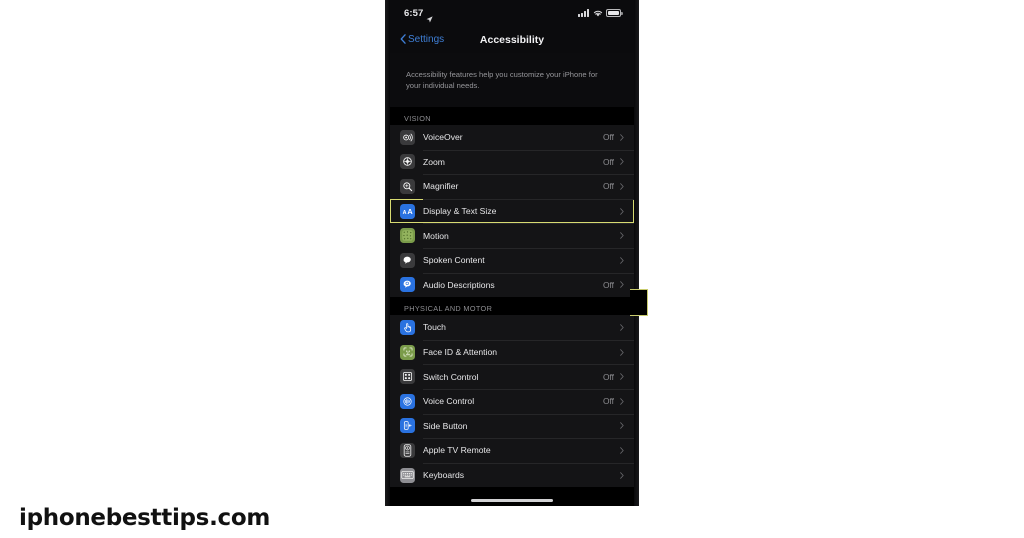 Image resolution: width=1024 pixels, height=538 pixels. What do you see at coordinates (445, 425) in the screenshot?
I see `settings-row-label: Side Button` at bounding box center [445, 425].